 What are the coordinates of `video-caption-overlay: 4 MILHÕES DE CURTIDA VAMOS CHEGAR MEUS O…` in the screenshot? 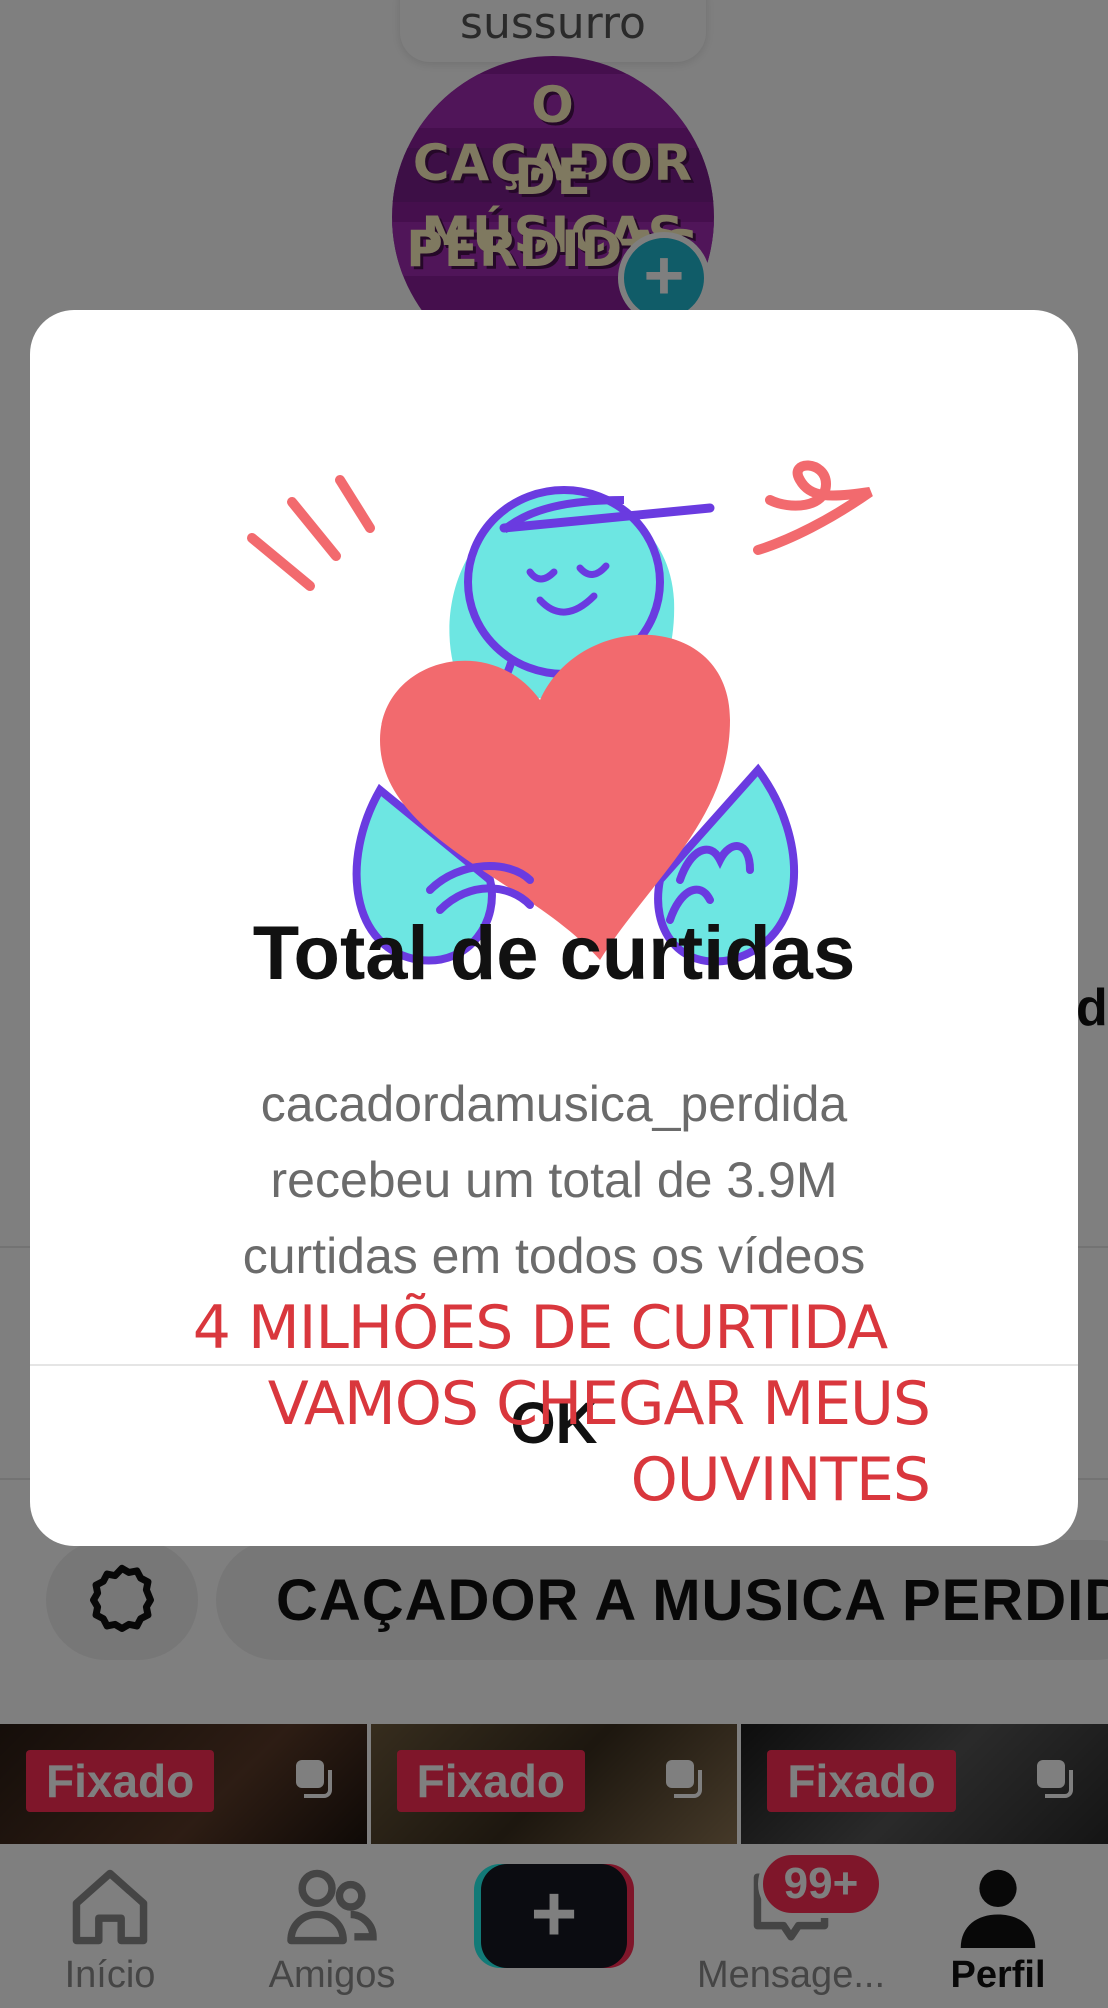 It's located at (540, 1404).